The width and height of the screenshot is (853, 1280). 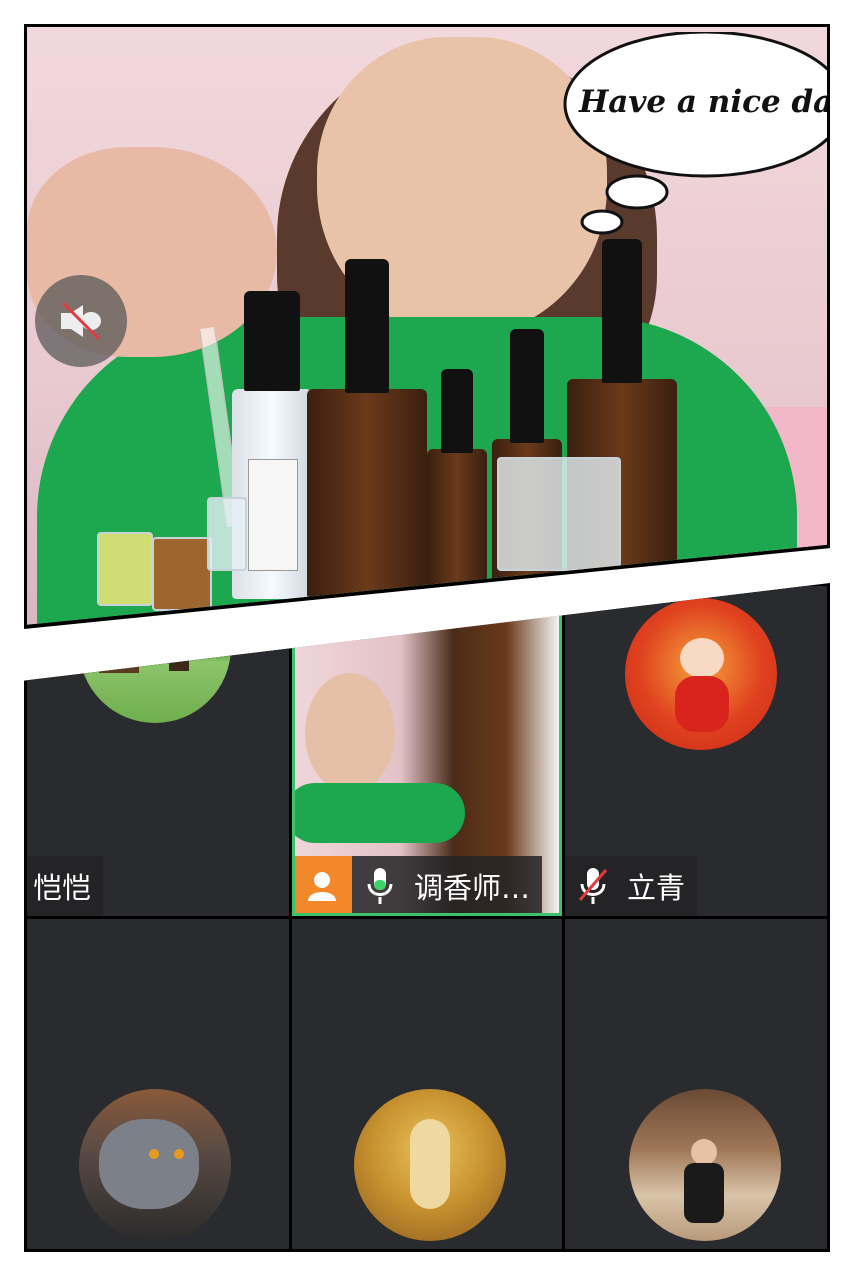 I want to click on participant-tile: 恺恺, so click(x=158, y=751).